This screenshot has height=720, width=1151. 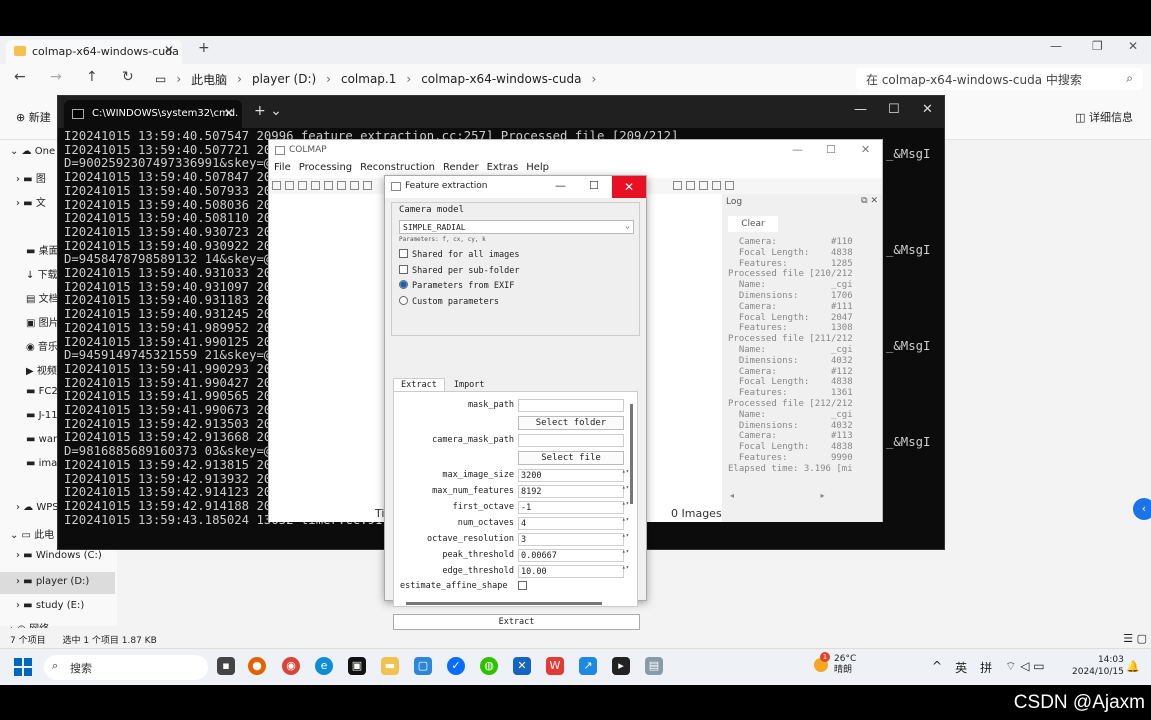 What do you see at coordinates (571, 571) in the screenshot?
I see `param-input: 10.00` at bounding box center [571, 571].